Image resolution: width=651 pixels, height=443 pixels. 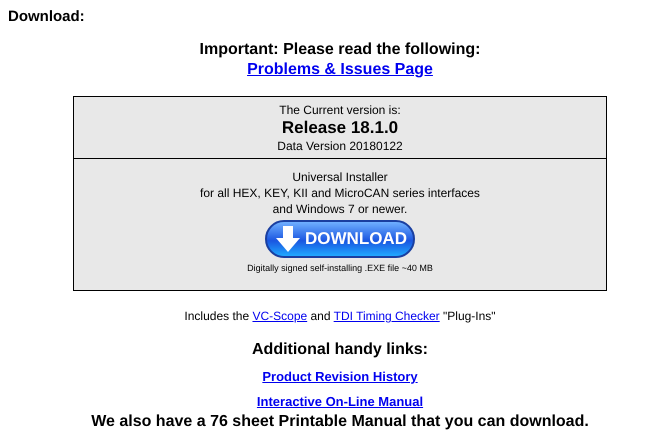 What do you see at coordinates (340, 239) in the screenshot?
I see `download-button: DOWNLOAD` at bounding box center [340, 239].